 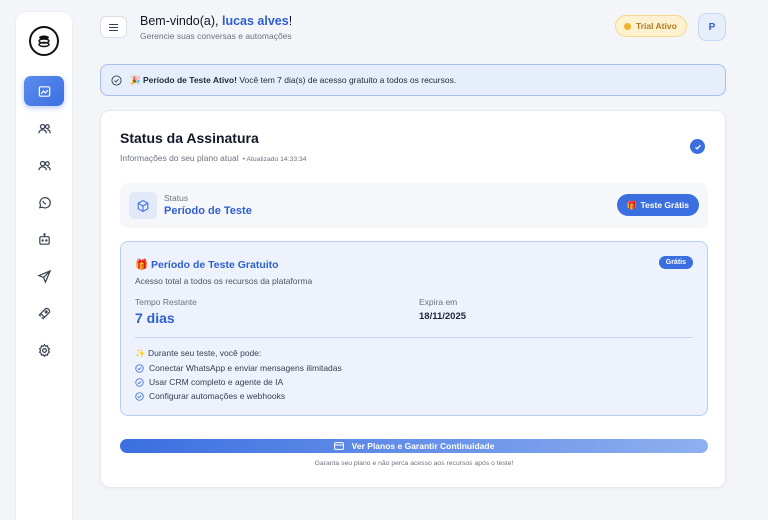 I want to click on feature-item: Usar CRM completo e agente de IA, so click(x=209, y=382).